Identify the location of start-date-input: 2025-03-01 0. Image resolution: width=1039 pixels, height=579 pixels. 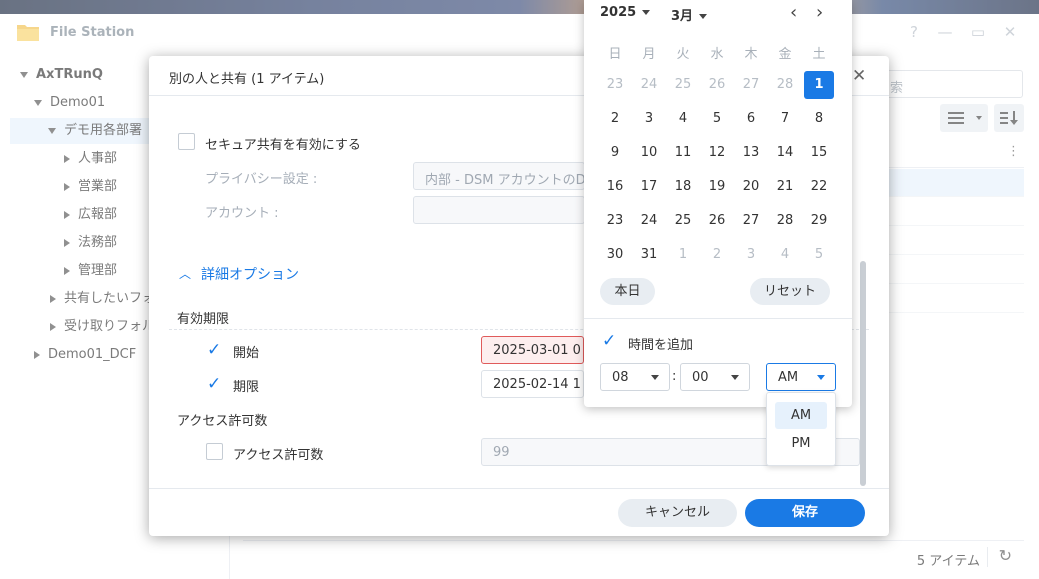
(532, 350).